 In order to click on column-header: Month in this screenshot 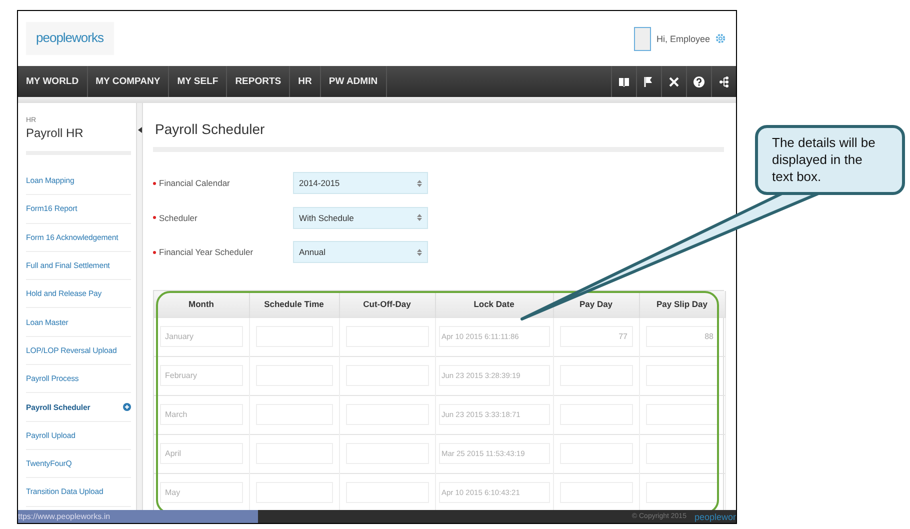, I will do `click(201, 303)`.